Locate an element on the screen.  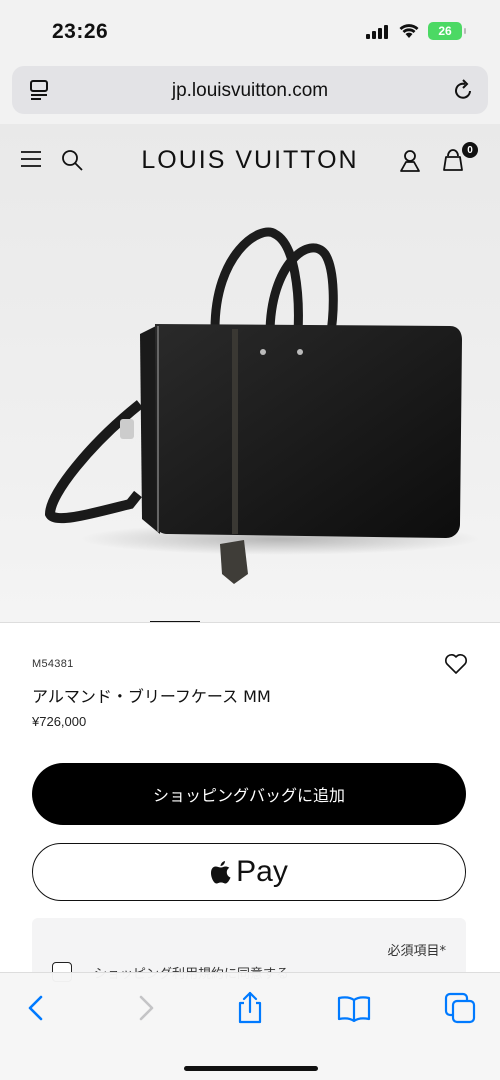
reload-icon is located at coordinates (463, 90).